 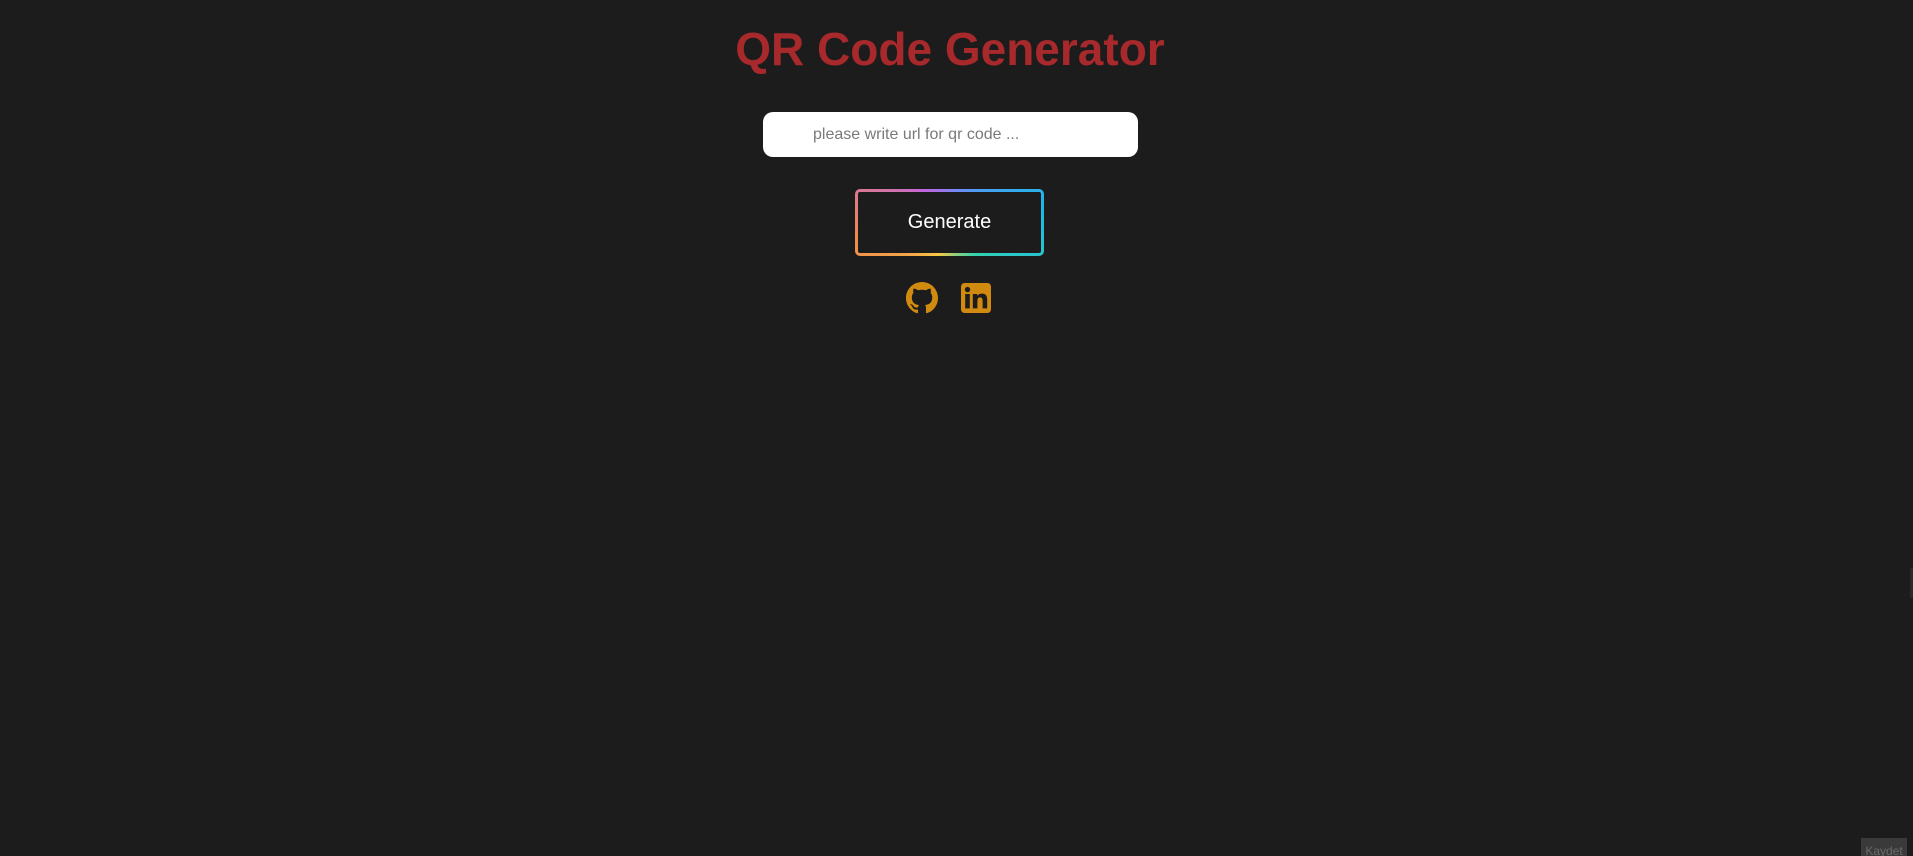 I want to click on generate-button: Generate, so click(x=949, y=222).